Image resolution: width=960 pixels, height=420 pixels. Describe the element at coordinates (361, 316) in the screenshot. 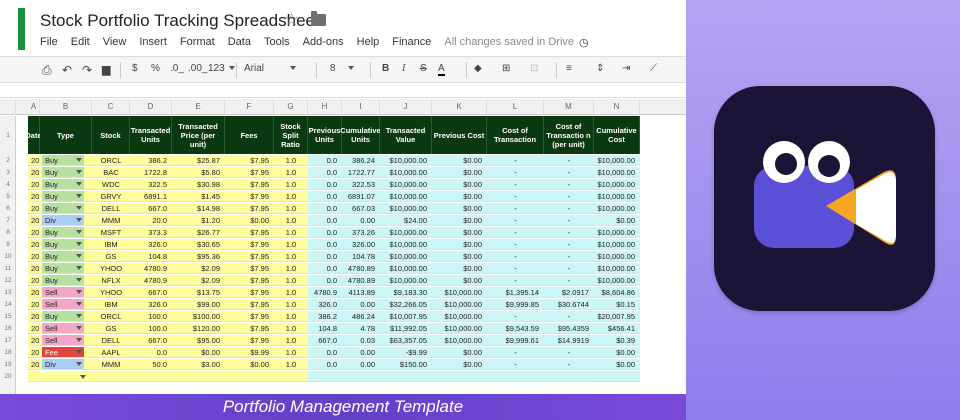

I see `table-cell: 486.24` at that location.